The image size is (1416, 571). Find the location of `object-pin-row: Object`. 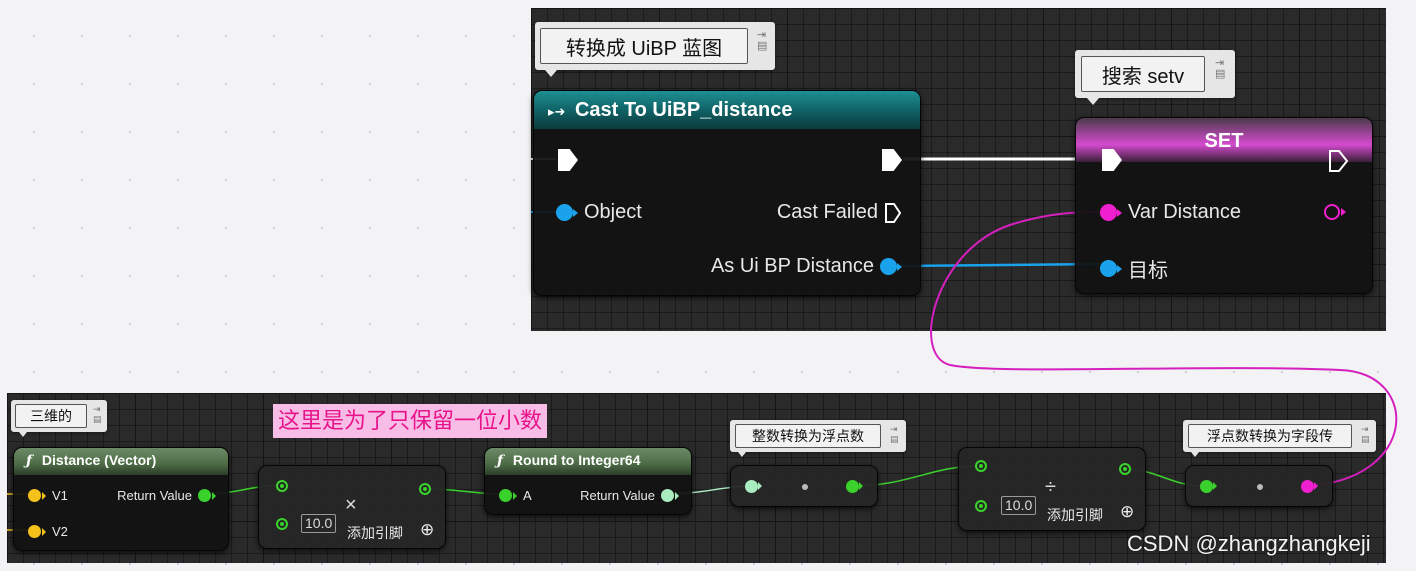

object-pin-row: Object is located at coordinates (599, 212).